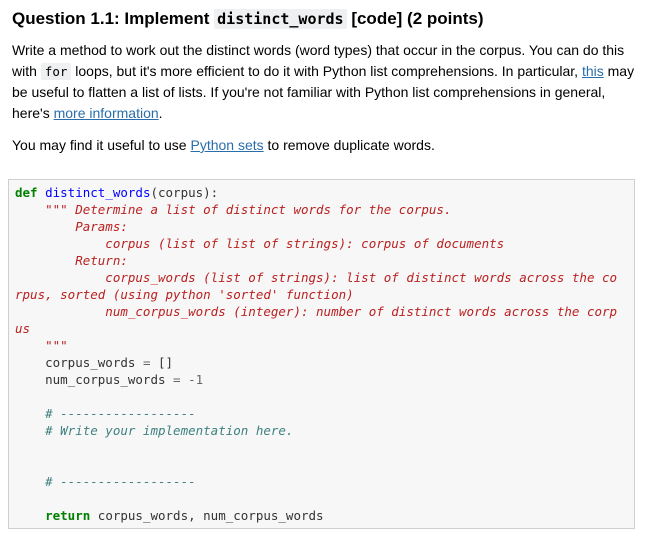 This screenshot has width=645, height=539. Describe the element at coordinates (113, 18) in the screenshot. I see `heading-prefix: Question 1.1: Implement` at that location.